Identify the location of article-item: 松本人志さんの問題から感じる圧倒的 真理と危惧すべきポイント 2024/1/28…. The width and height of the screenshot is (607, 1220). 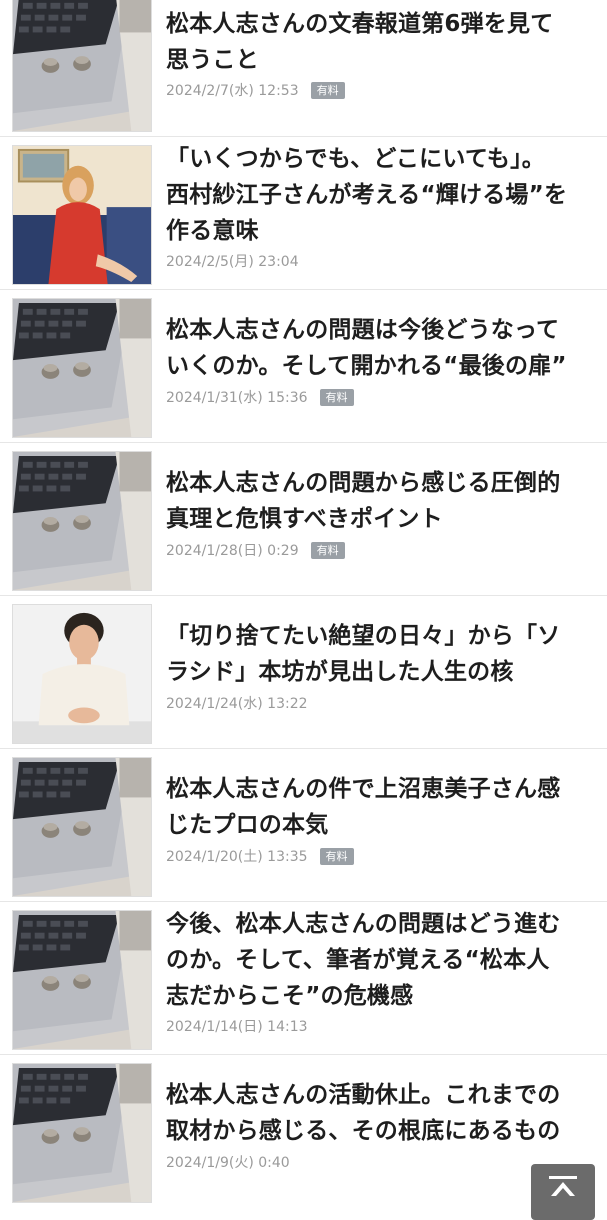
(303, 519).